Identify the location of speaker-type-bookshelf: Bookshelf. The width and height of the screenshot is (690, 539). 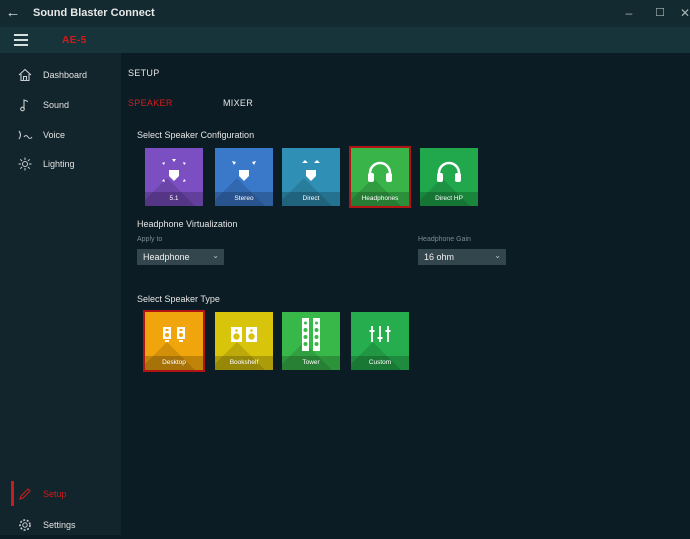
(244, 341).